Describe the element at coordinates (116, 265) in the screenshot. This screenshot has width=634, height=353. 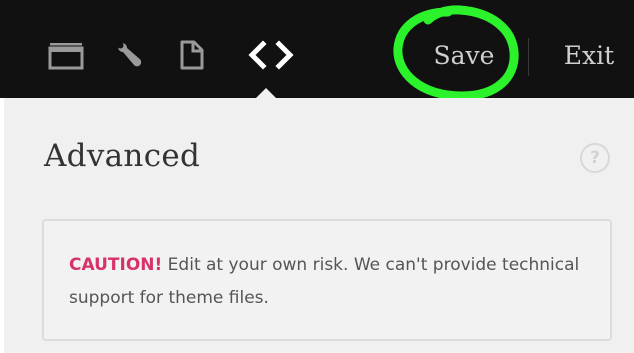
I see `caution-label: CAUTION!` at that location.